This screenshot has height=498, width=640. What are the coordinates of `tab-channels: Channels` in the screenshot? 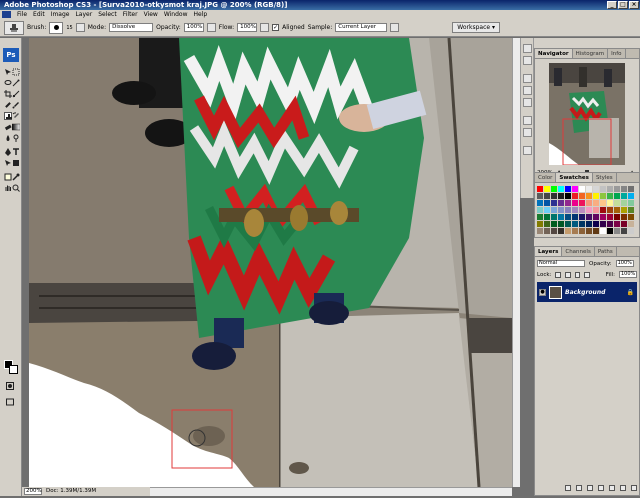 It's located at (578, 251).